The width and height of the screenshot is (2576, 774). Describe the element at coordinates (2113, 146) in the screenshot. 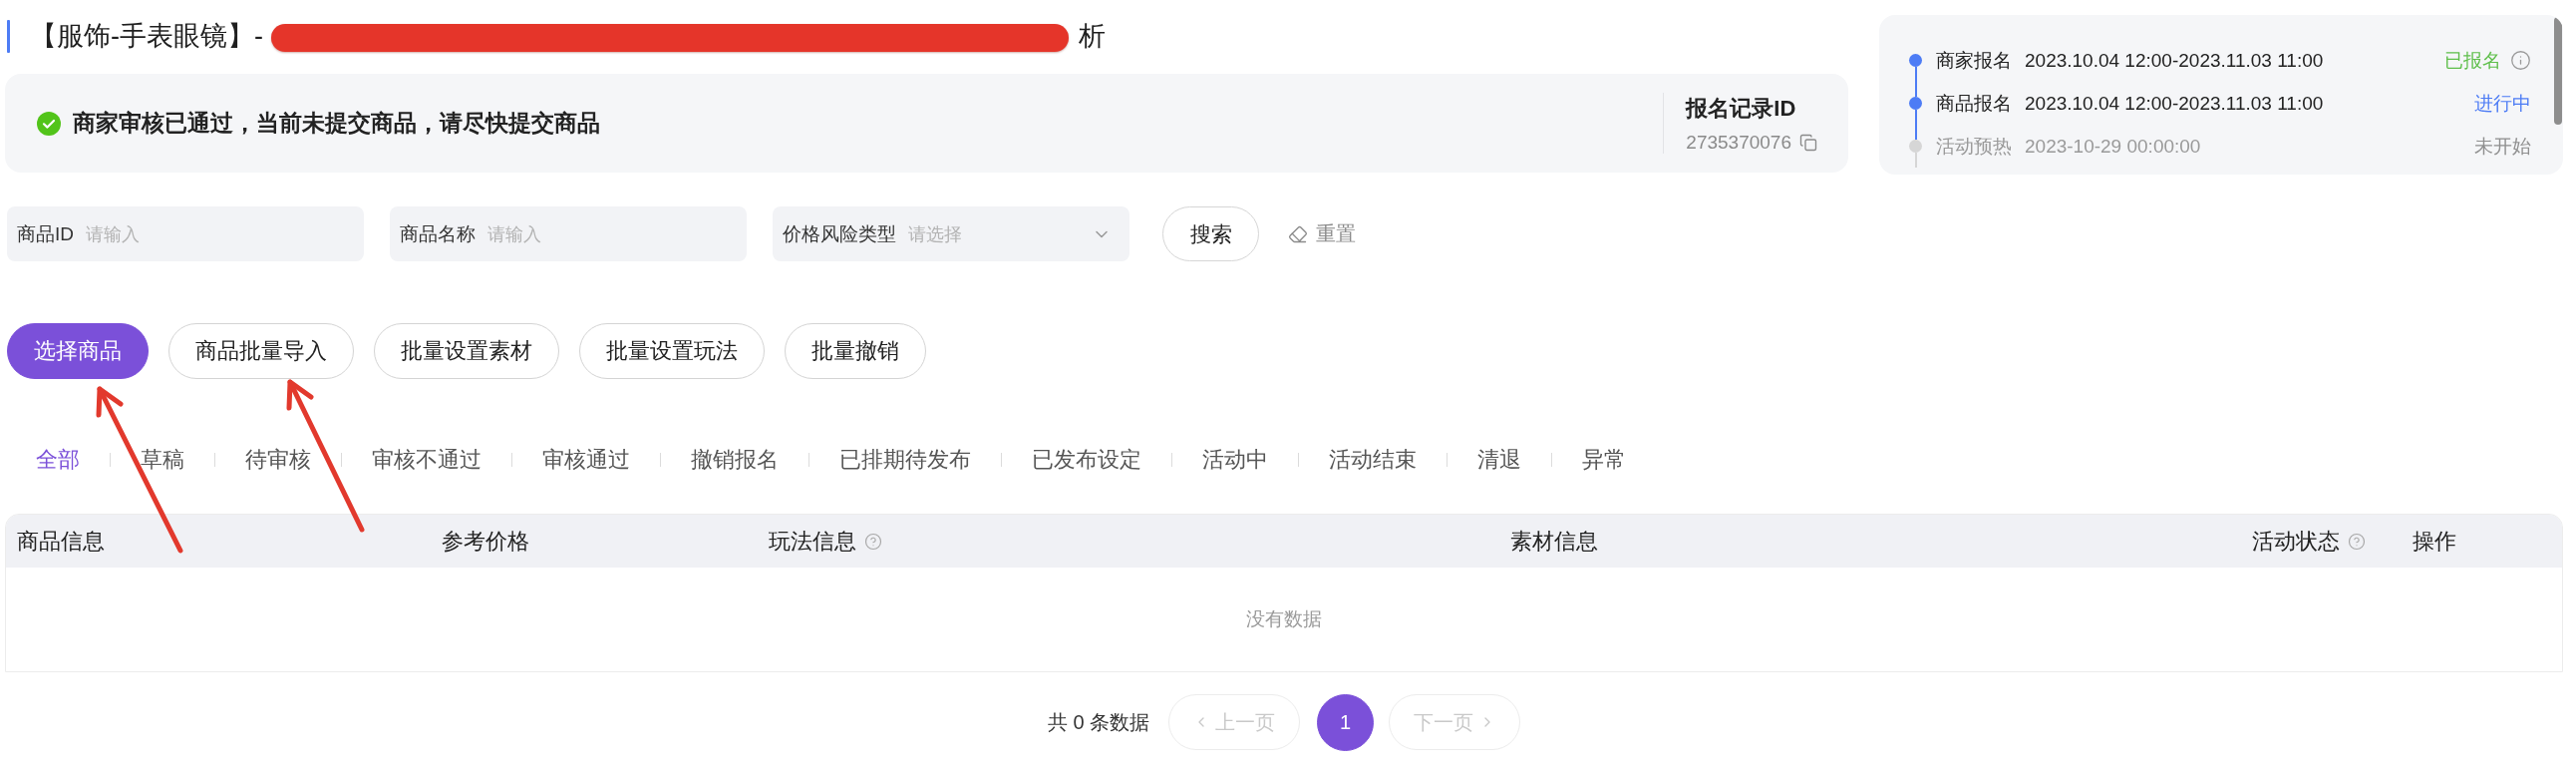

I see `timeline-time: 2023-10-29 00:00:00` at that location.